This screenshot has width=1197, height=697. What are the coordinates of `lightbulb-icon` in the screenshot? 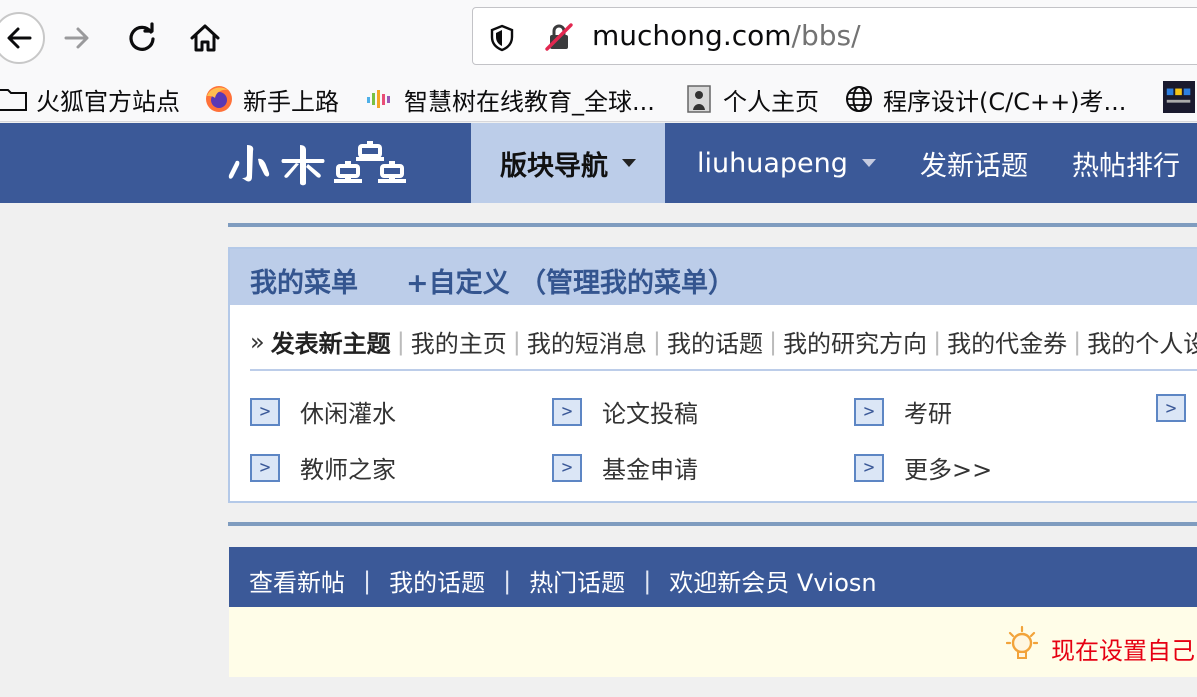 It's located at (1022, 642).